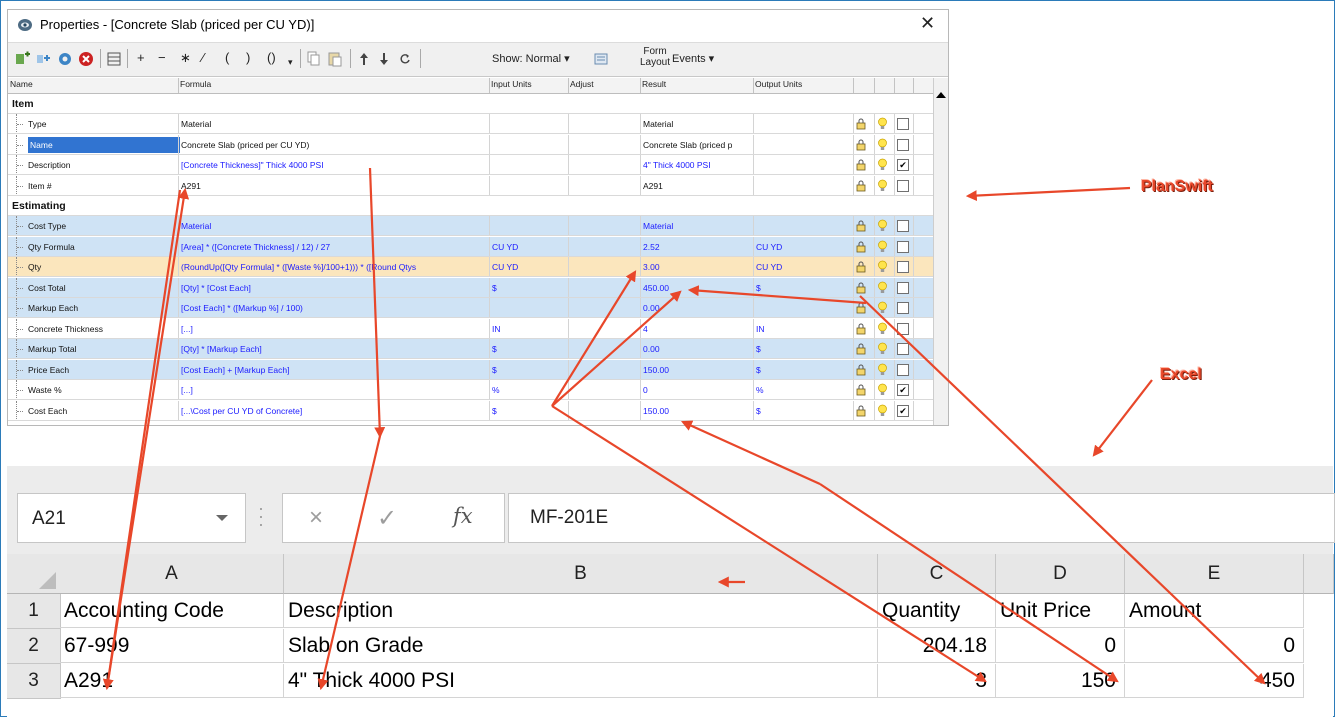 The width and height of the screenshot is (1335, 717). What do you see at coordinates (470, 287) in the screenshot?
I see `property-row: Cost Total [Qty] * [Cost Each] $450.00 $` at bounding box center [470, 287].